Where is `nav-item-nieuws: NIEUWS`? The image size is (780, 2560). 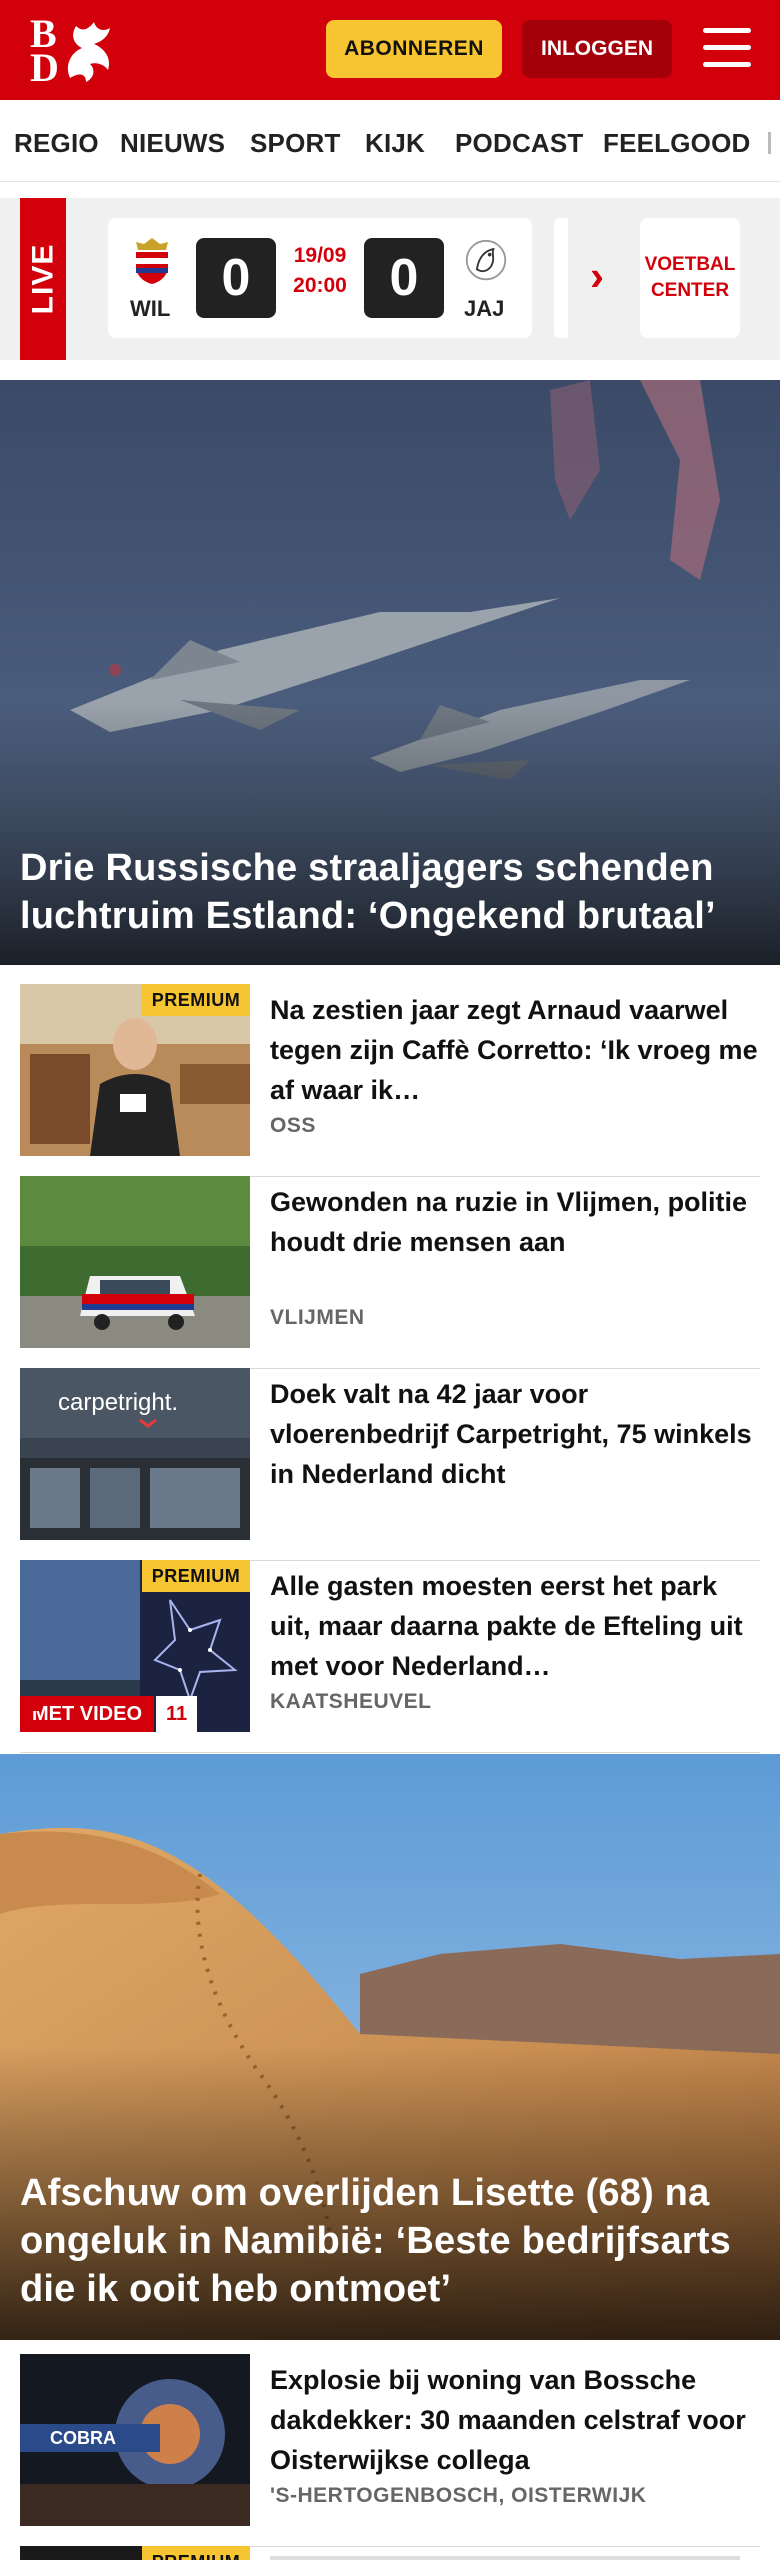 nav-item-nieuws: NIEUWS is located at coordinates (172, 143).